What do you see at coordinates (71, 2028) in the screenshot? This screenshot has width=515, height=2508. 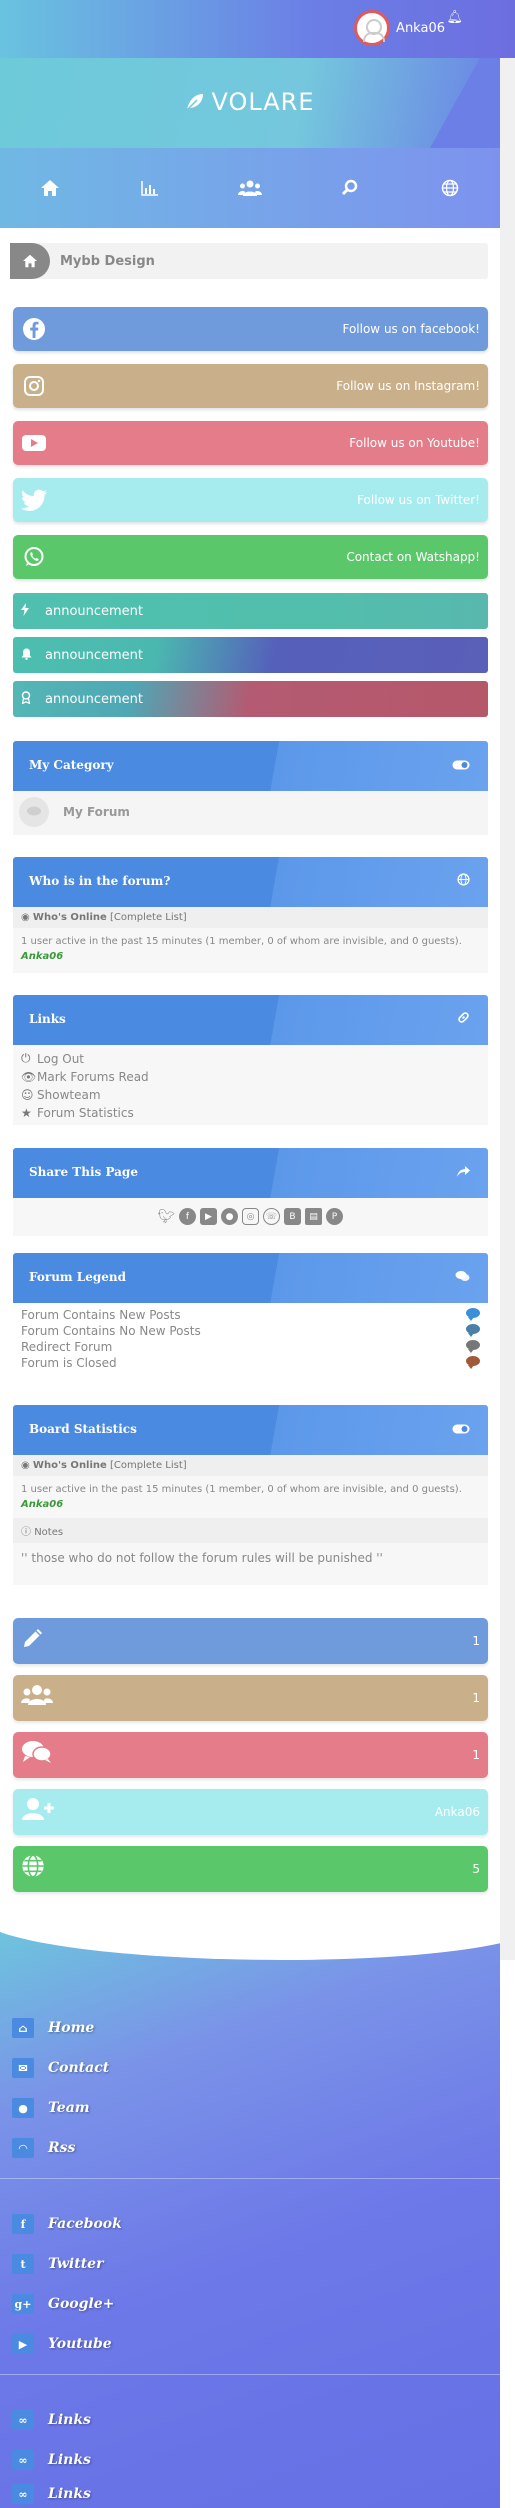 I see `footer-link-label: Home` at bounding box center [71, 2028].